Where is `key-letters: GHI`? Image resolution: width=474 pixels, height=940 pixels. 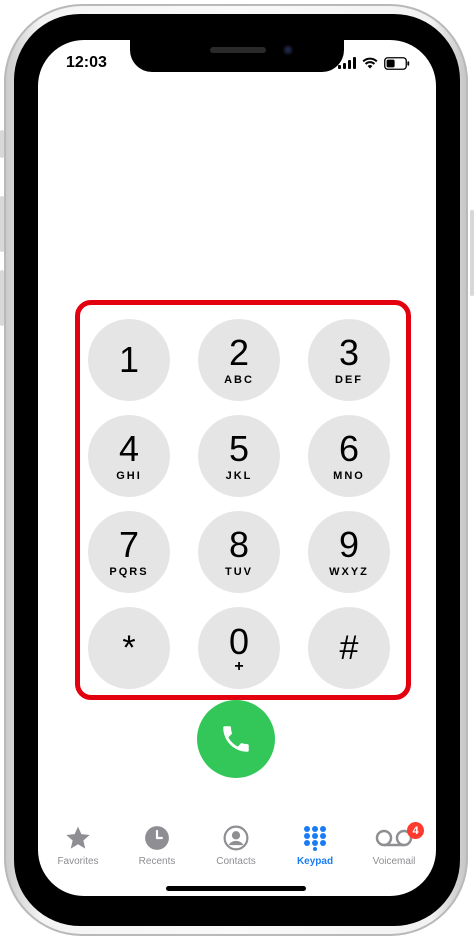 key-letters: GHI is located at coordinates (129, 475).